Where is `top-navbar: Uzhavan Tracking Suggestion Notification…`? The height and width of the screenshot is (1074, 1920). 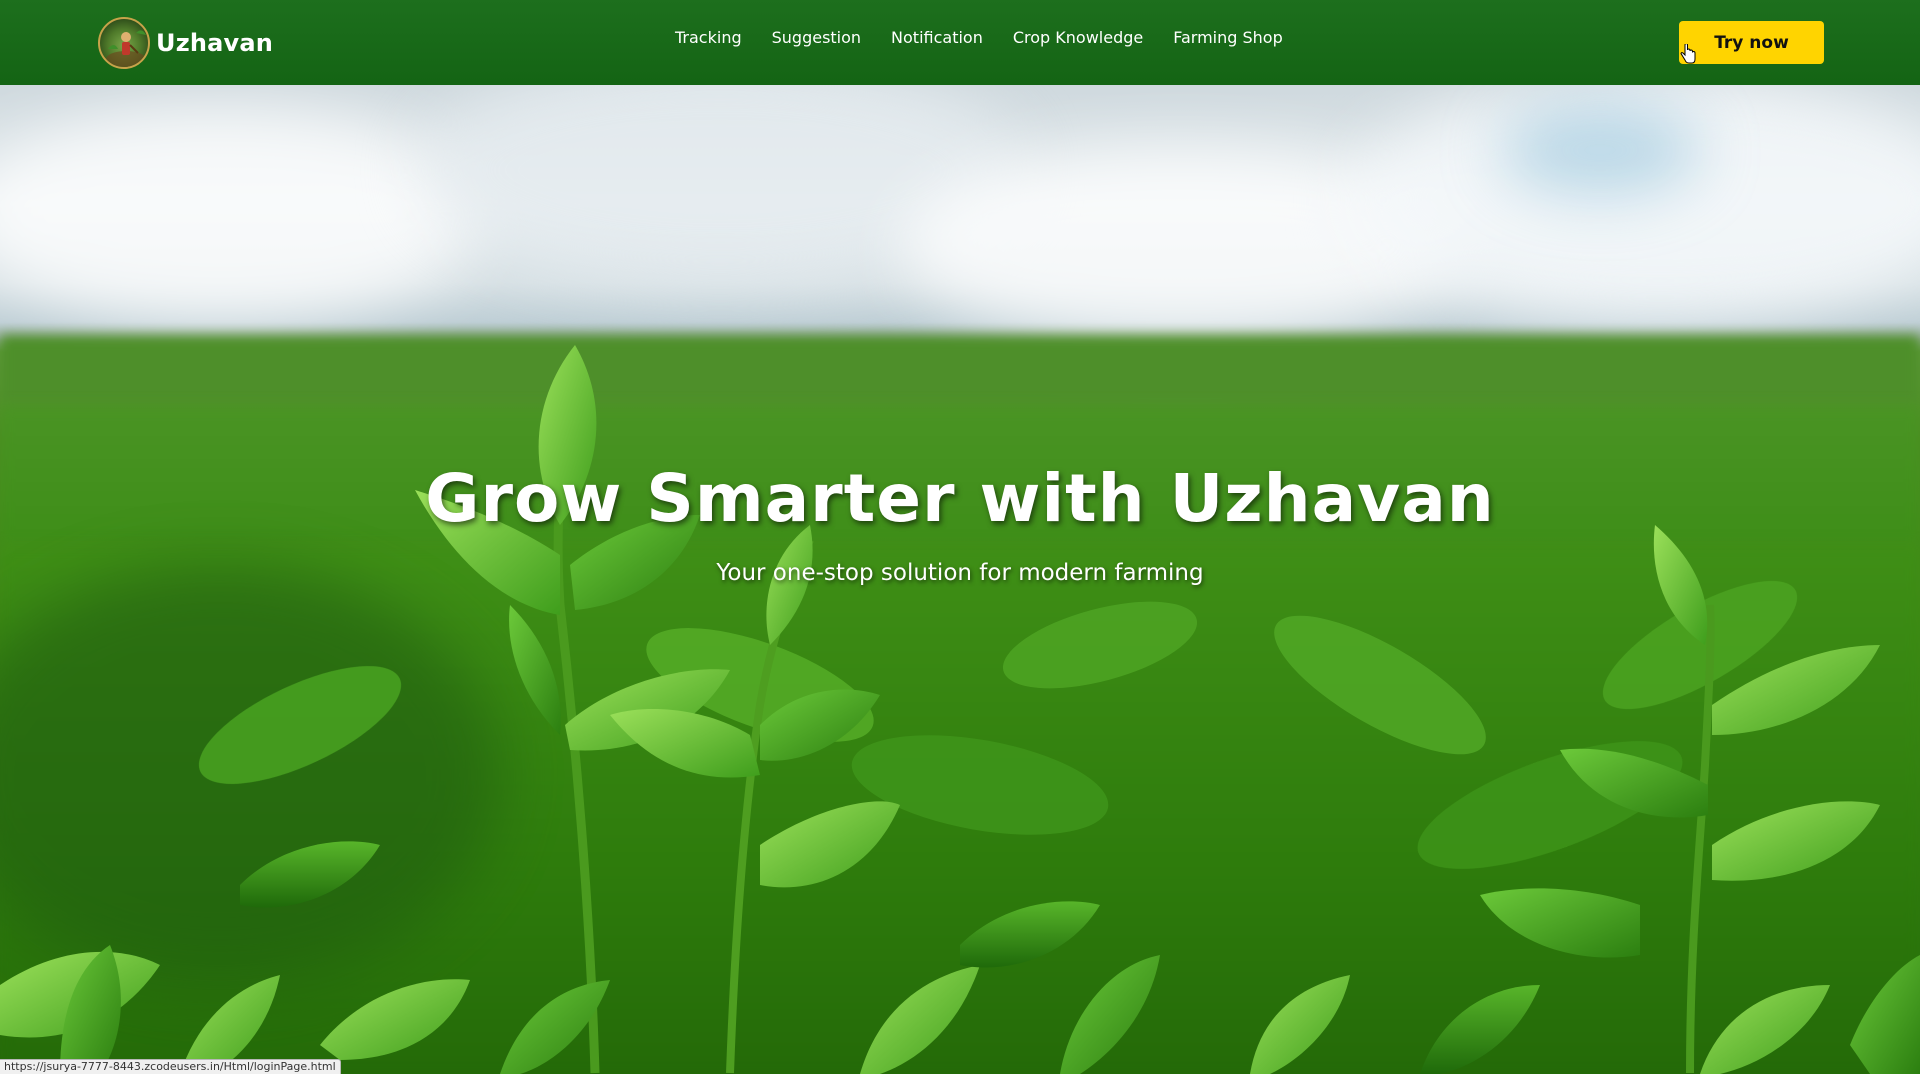
top-navbar: Uzhavan Tracking Suggestion Notification… is located at coordinates (960, 42).